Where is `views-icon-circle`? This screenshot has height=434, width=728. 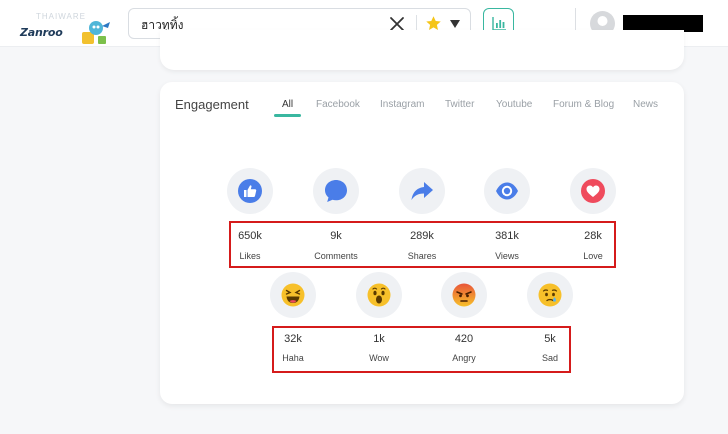
views-icon-circle is located at coordinates (507, 191).